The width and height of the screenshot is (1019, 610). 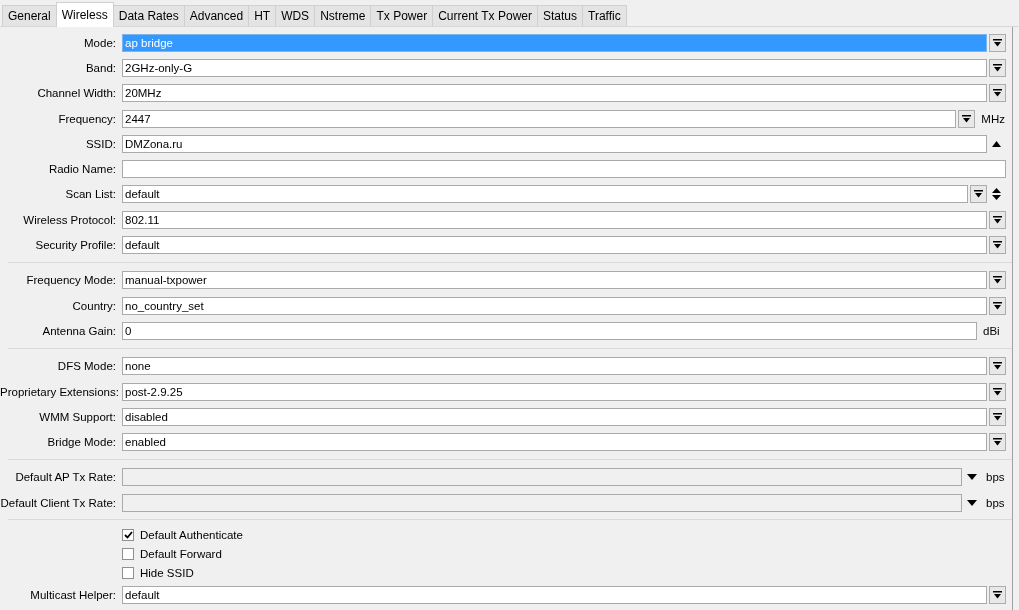 What do you see at coordinates (996, 143) in the screenshot?
I see `collapse-arrow-icon` at bounding box center [996, 143].